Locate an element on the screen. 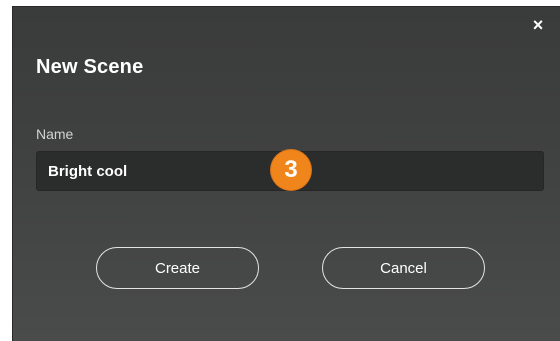 The width and height of the screenshot is (560, 341). cancel-button: Cancel is located at coordinates (403, 268).